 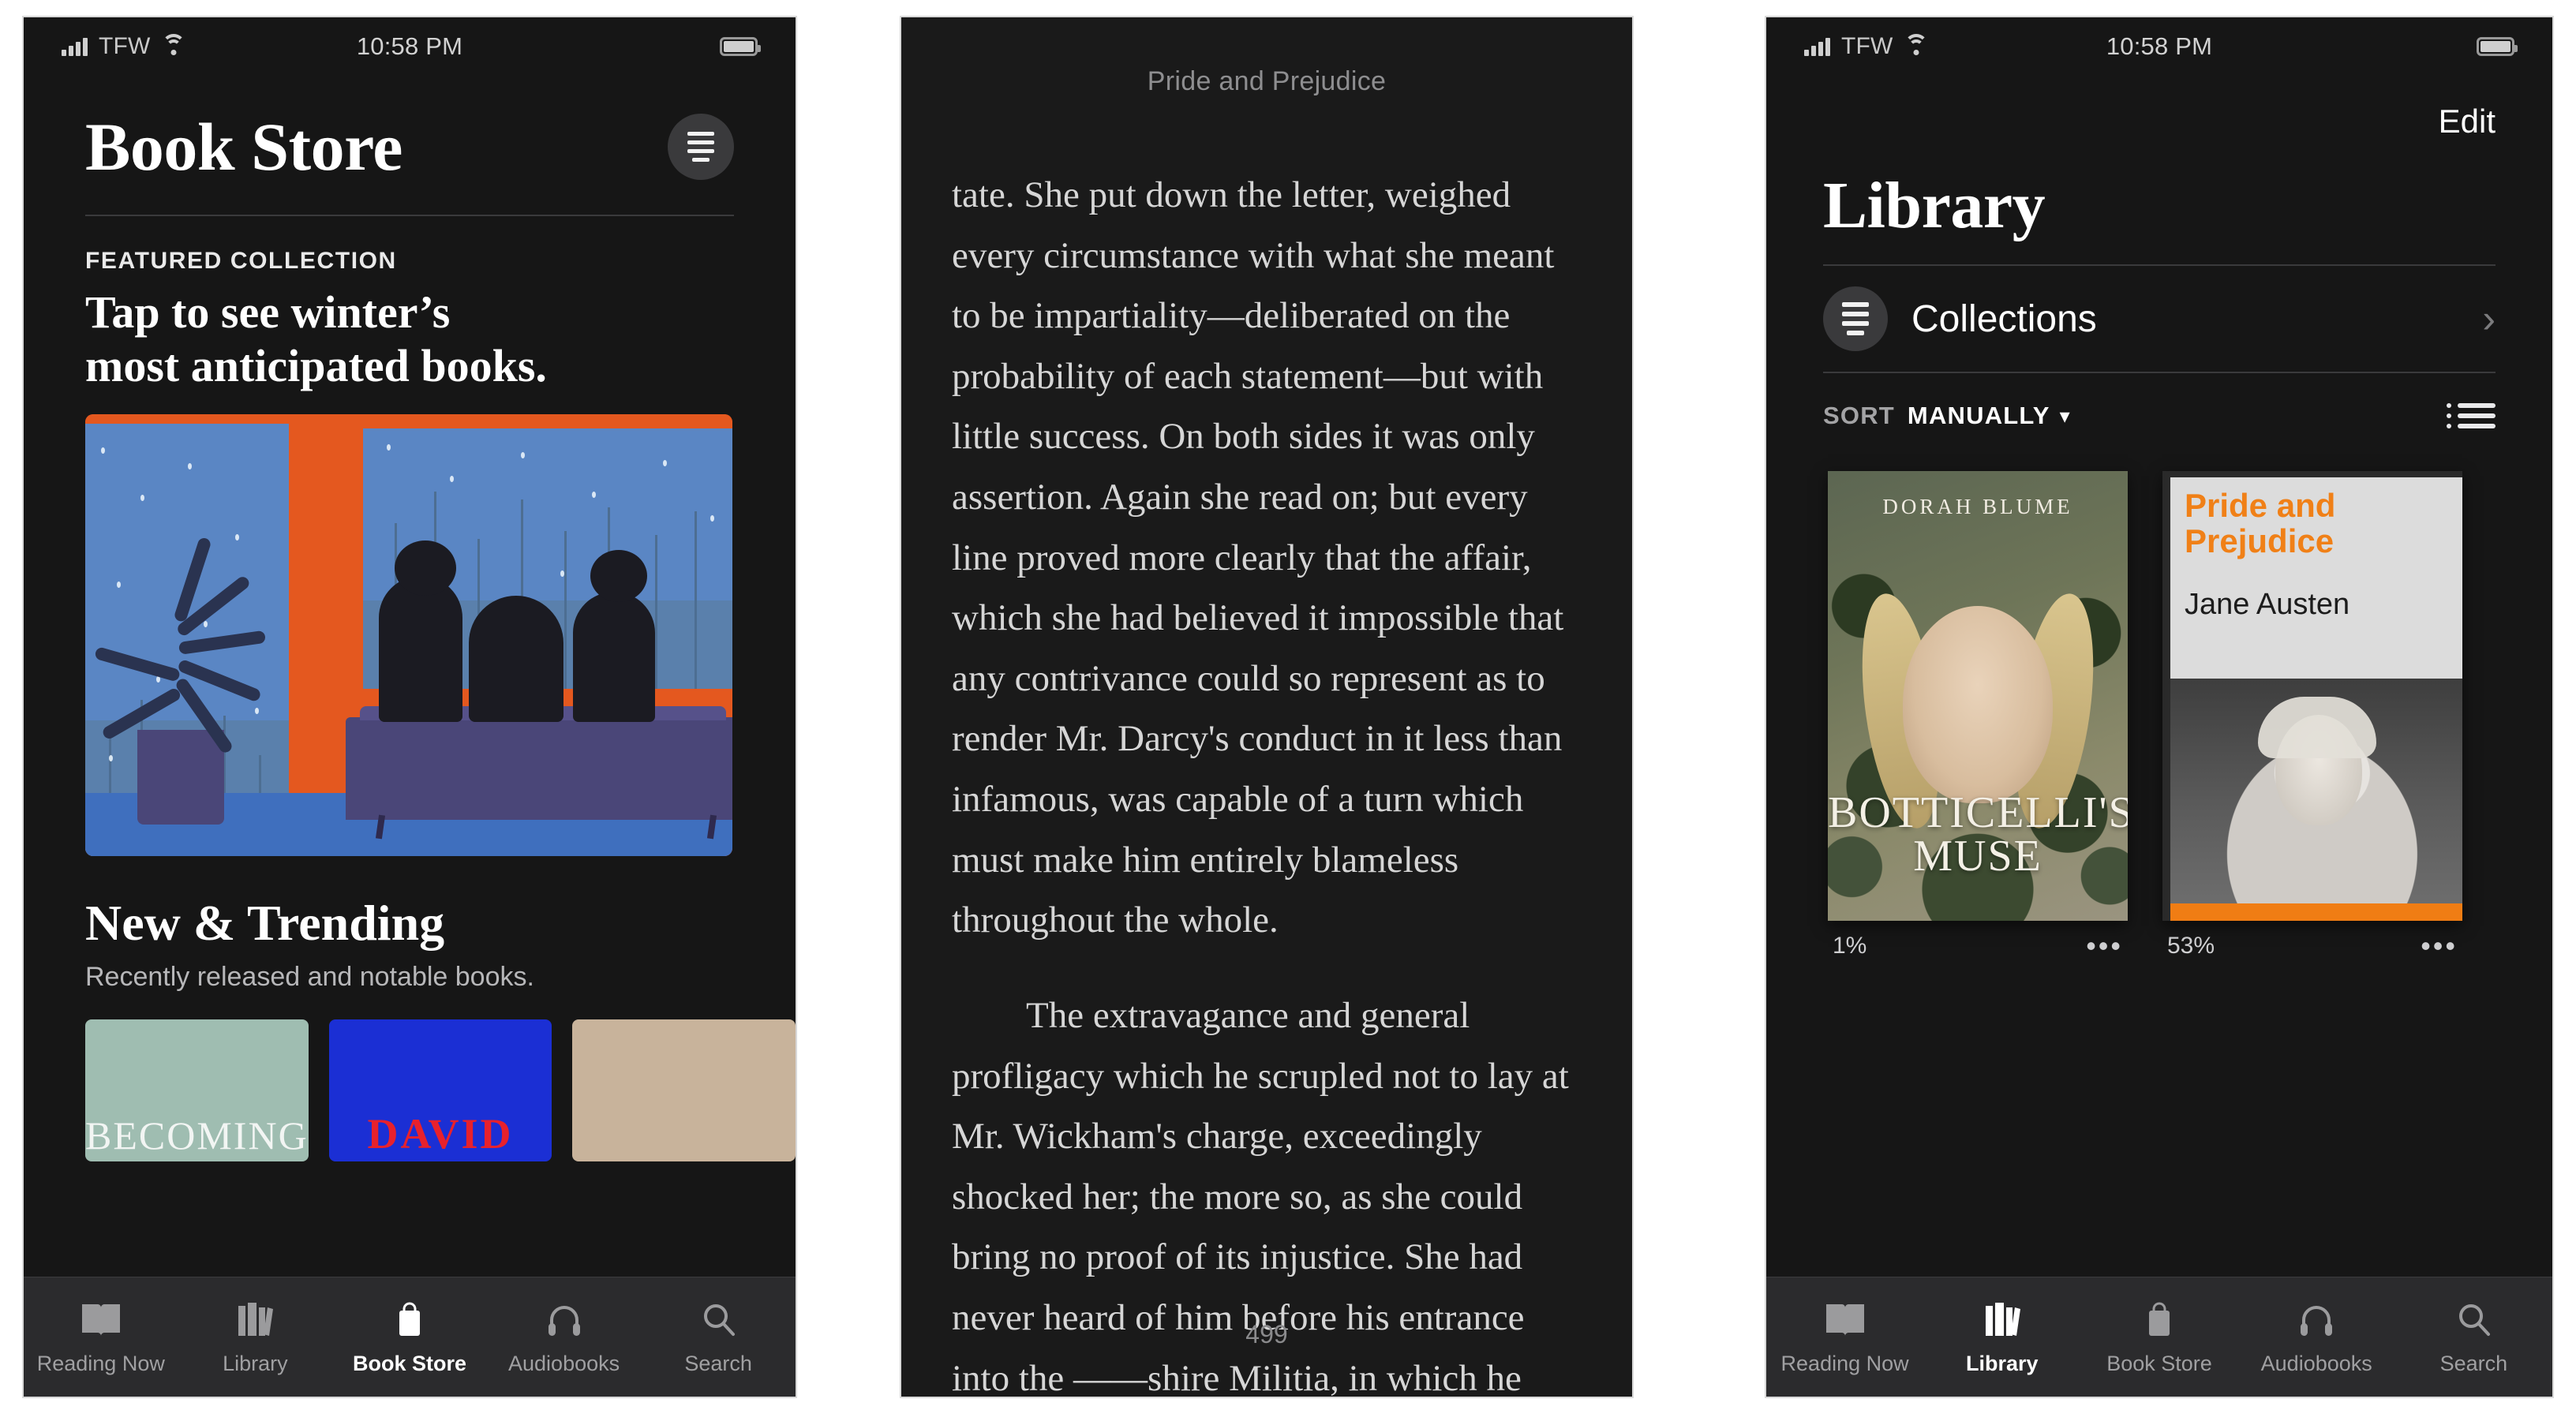 What do you see at coordinates (2191, 946) in the screenshot?
I see `reading-progress: 53%` at bounding box center [2191, 946].